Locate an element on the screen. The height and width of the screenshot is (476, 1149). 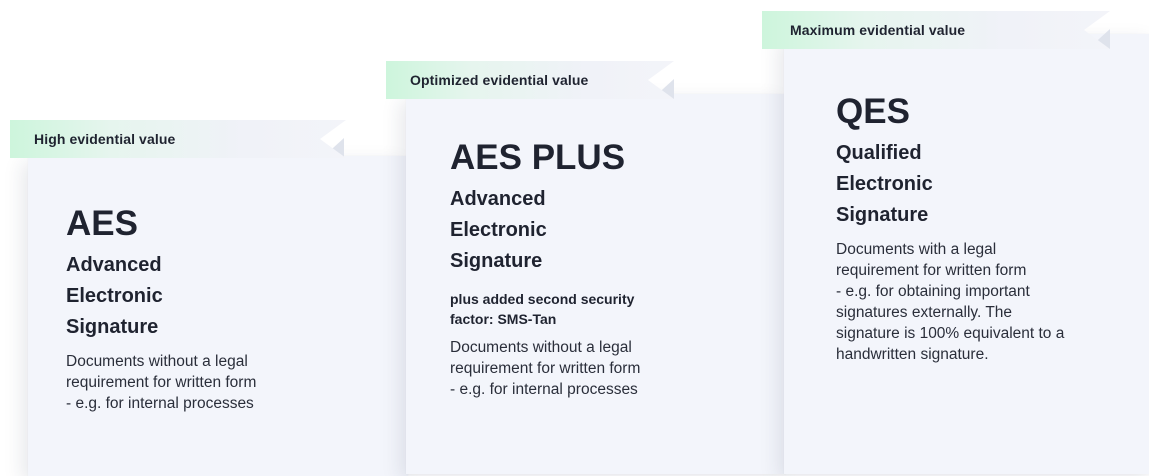
ribbon-aes: High evidential value is located at coordinates (178, 139).